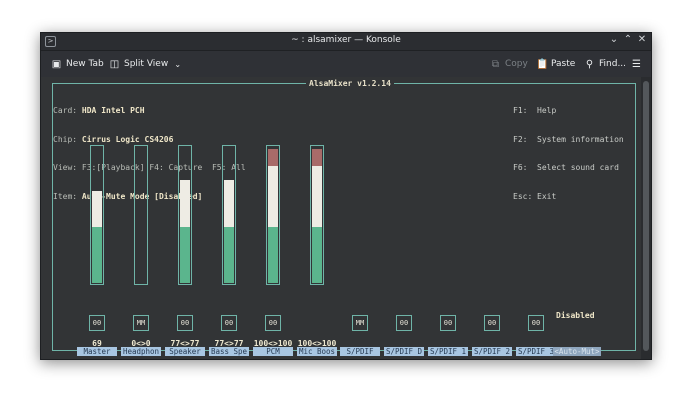  I want to click on search-icon: ⚲, so click(589, 64).